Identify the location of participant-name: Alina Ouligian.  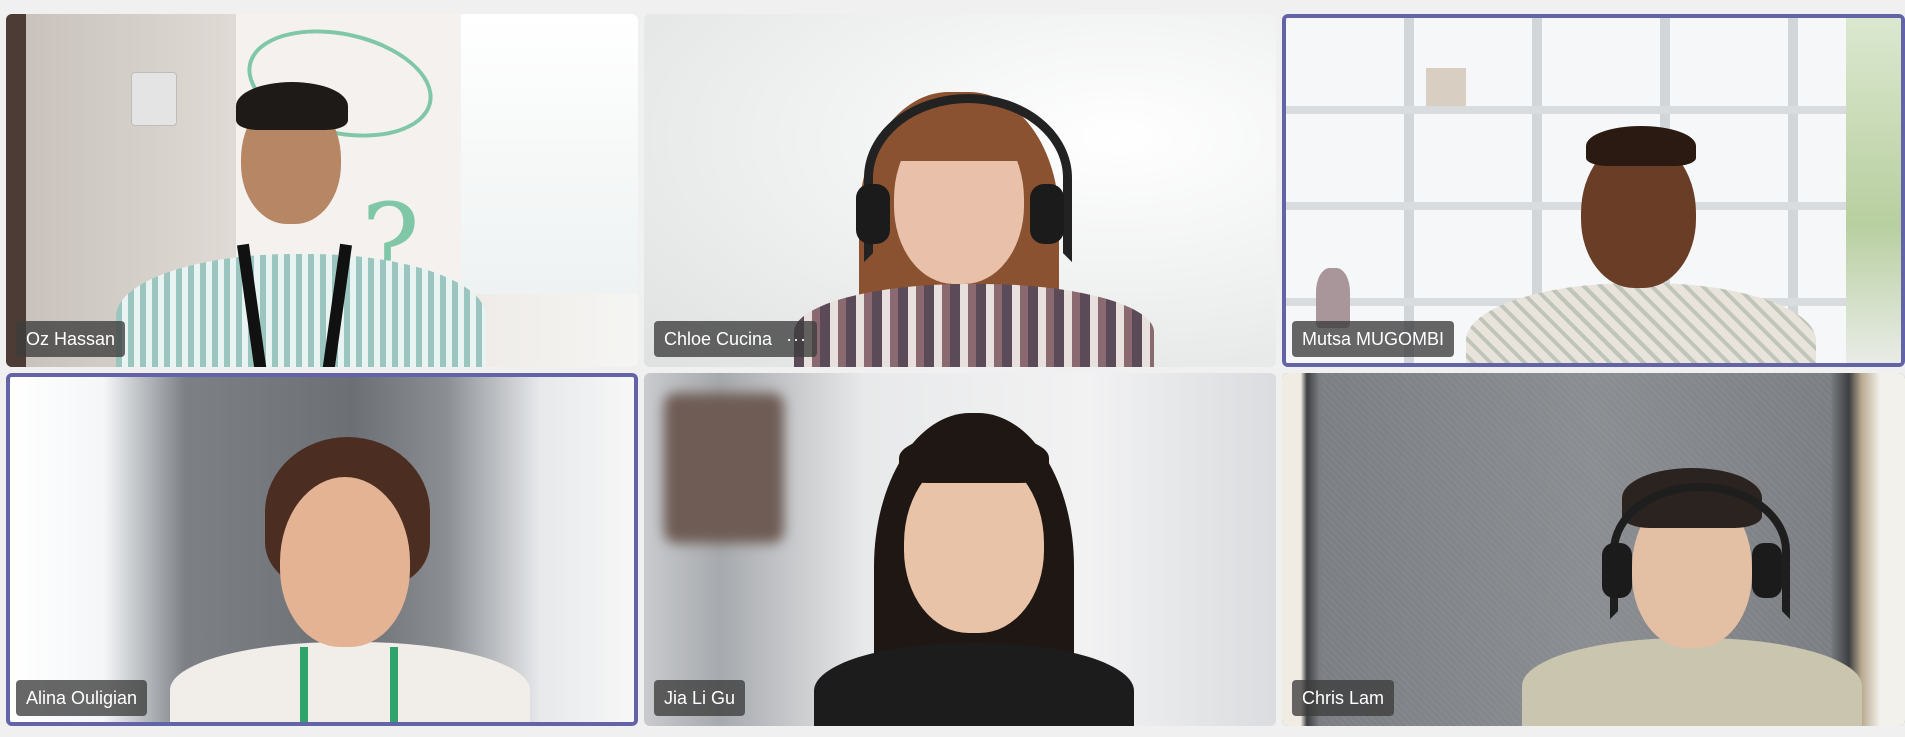
(82, 698).